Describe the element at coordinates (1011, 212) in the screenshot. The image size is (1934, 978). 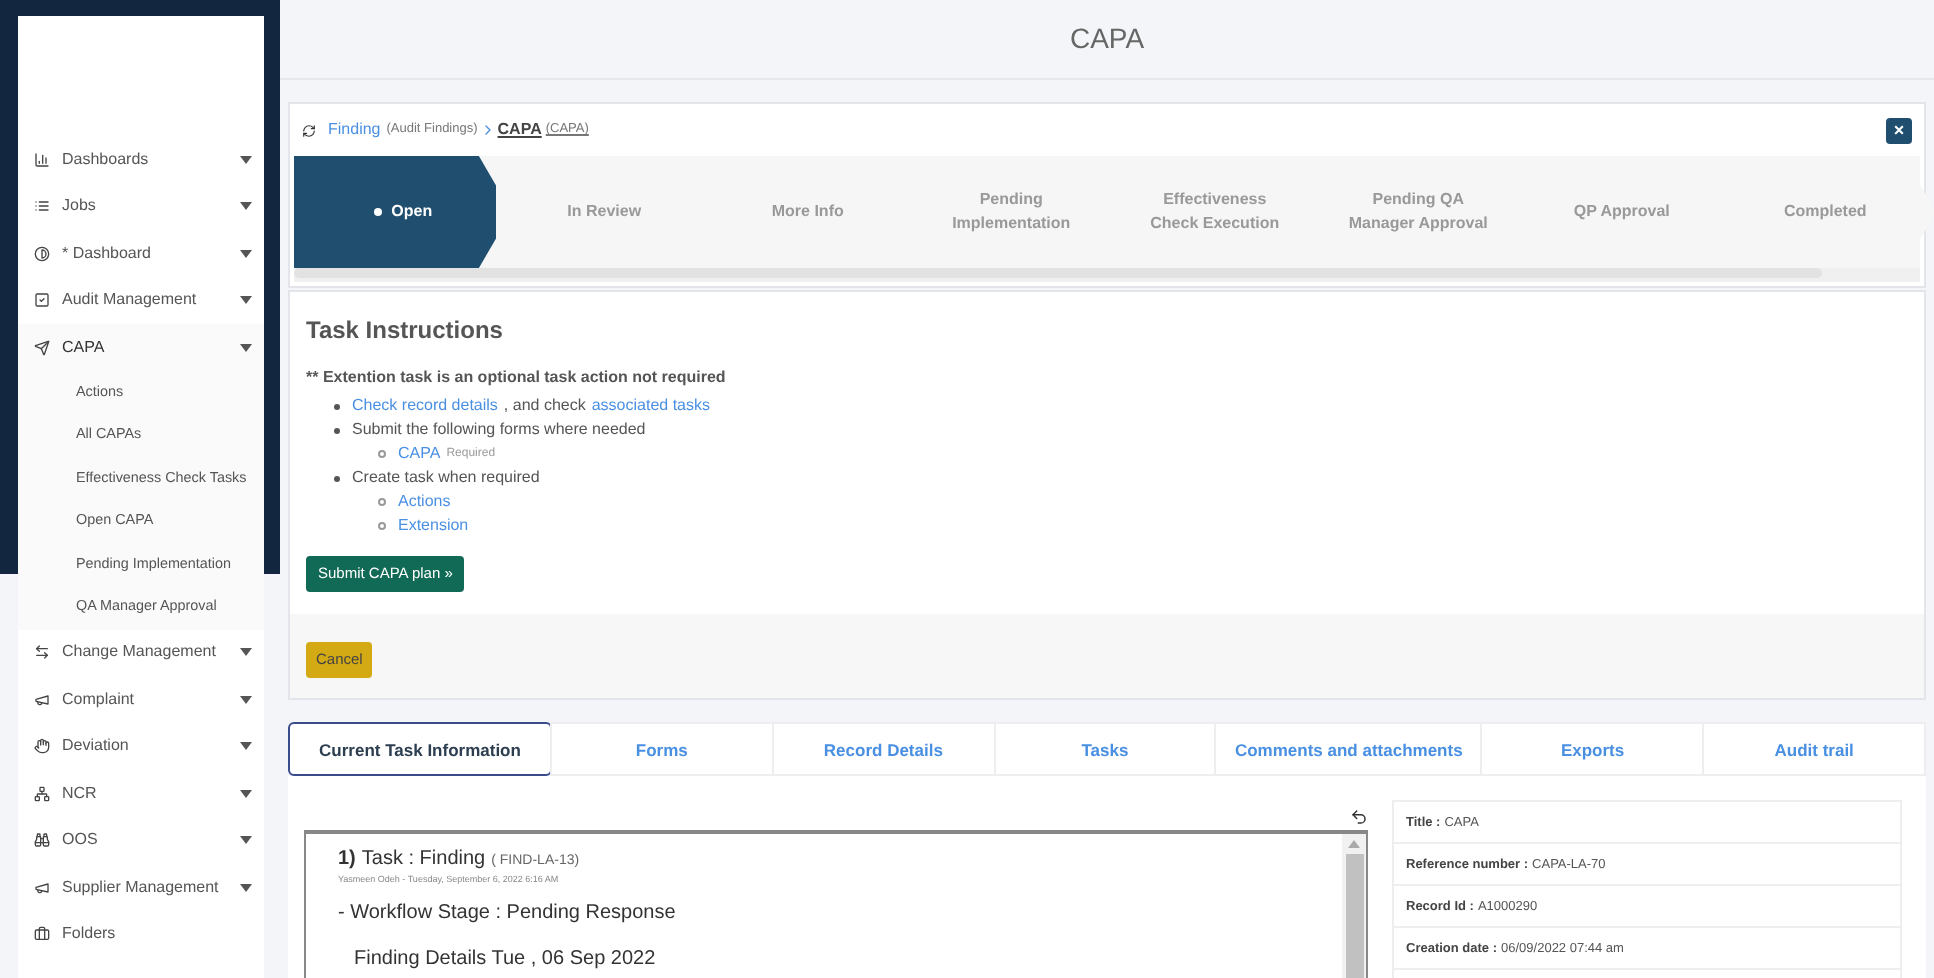
I see `step-label: Pending Implementation` at that location.